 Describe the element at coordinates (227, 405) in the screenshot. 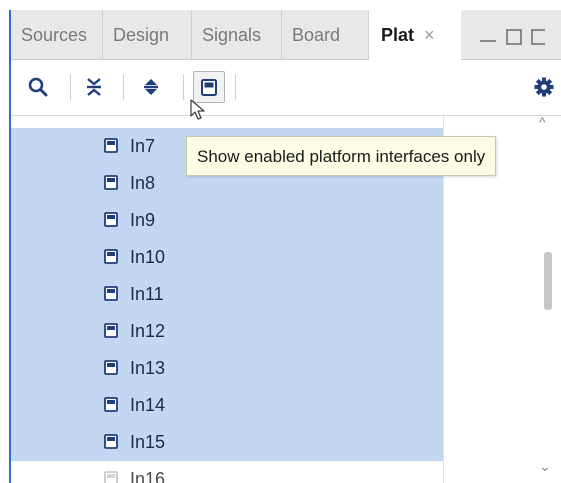

I see `tree-item: In14` at that location.